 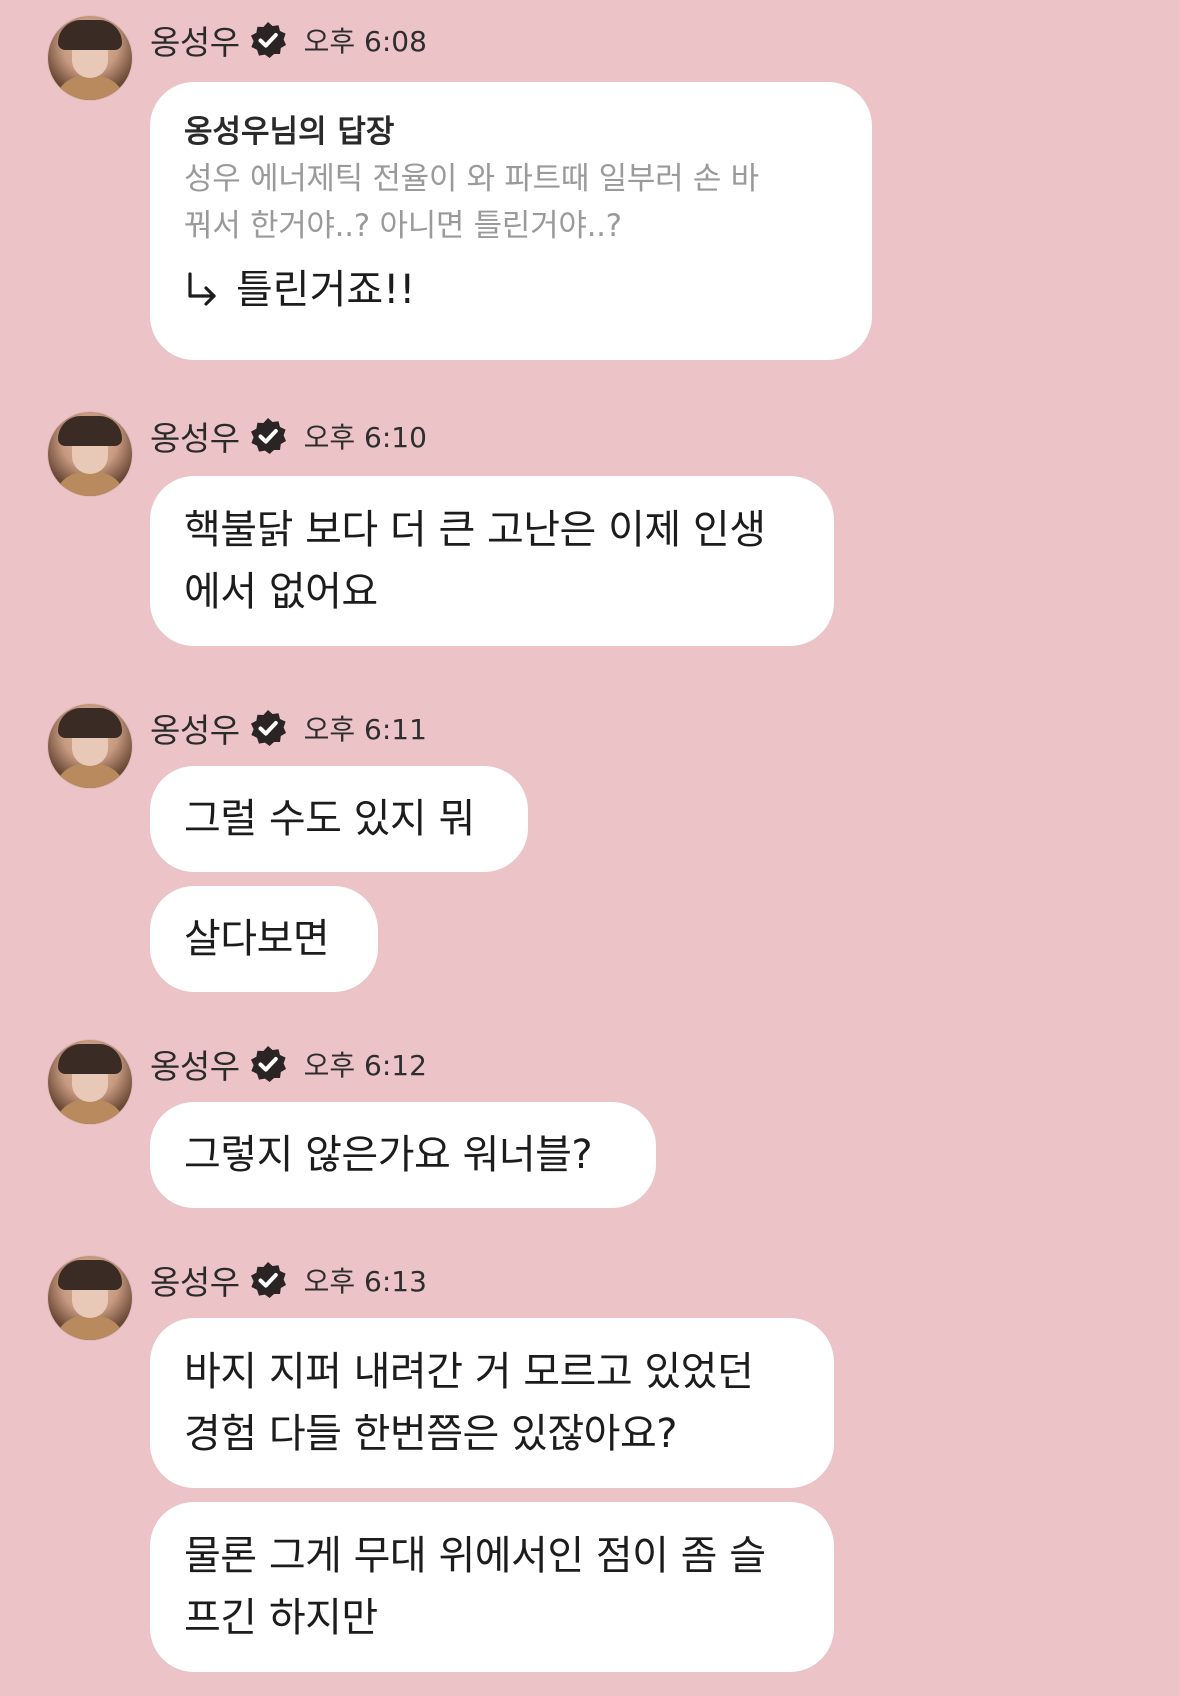 What do you see at coordinates (492, 1403) in the screenshot?
I see `message-bubble: 바지 지퍼 내려간 거 모르고 있었던 경험 다들 한번쯤은 있잖아요?` at bounding box center [492, 1403].